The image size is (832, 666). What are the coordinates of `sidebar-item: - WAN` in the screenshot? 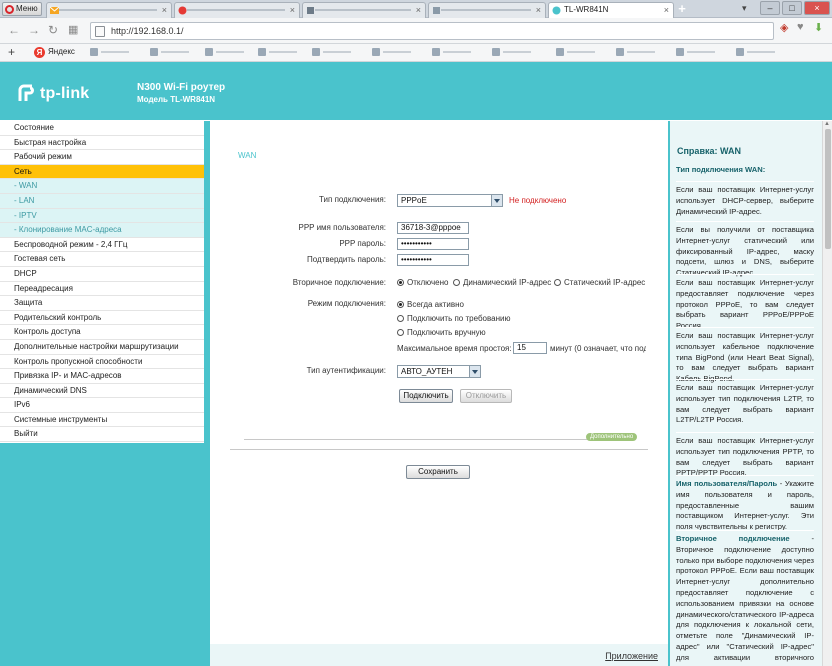 It's located at (102, 186).